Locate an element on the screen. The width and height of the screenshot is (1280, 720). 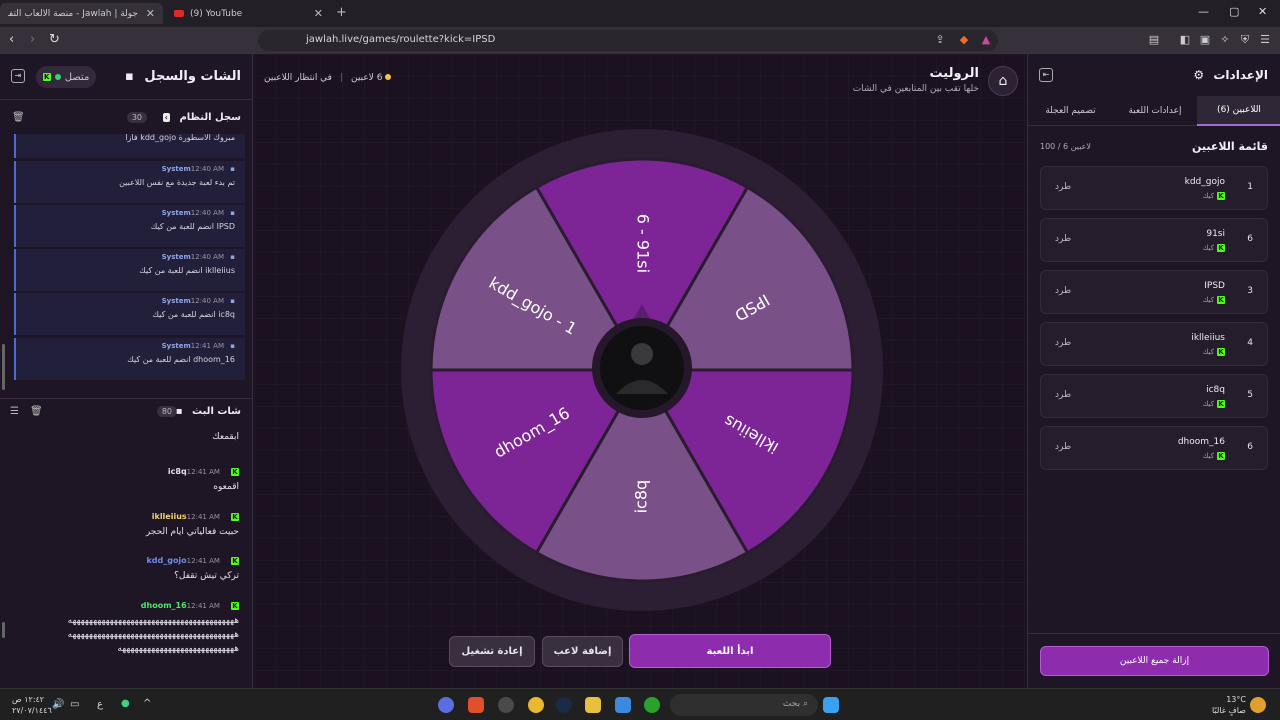
log-entry: ▪ System12:40 AM ic8q انضم للعبة من كيك is located at coordinates (129, 314).